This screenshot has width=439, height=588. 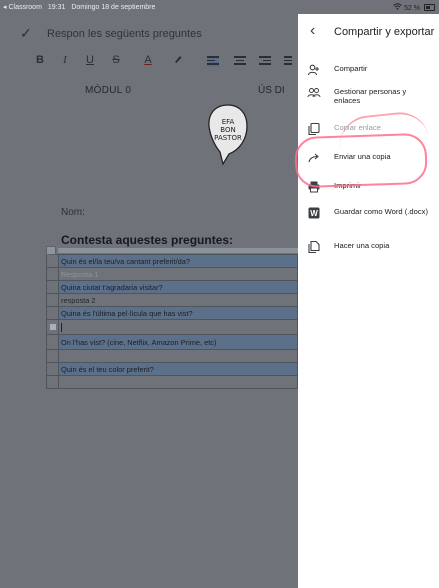 What do you see at coordinates (265, 61) in the screenshot?
I see `align-right-button` at bounding box center [265, 61].